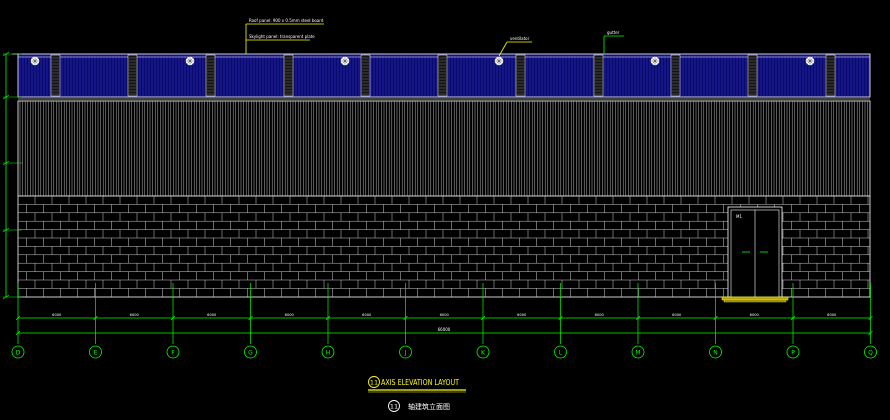 Image resolution: width=890 pixels, height=420 pixels. I want to click on title-english: AXIS ELEVATION LAYOUT, so click(420, 382).